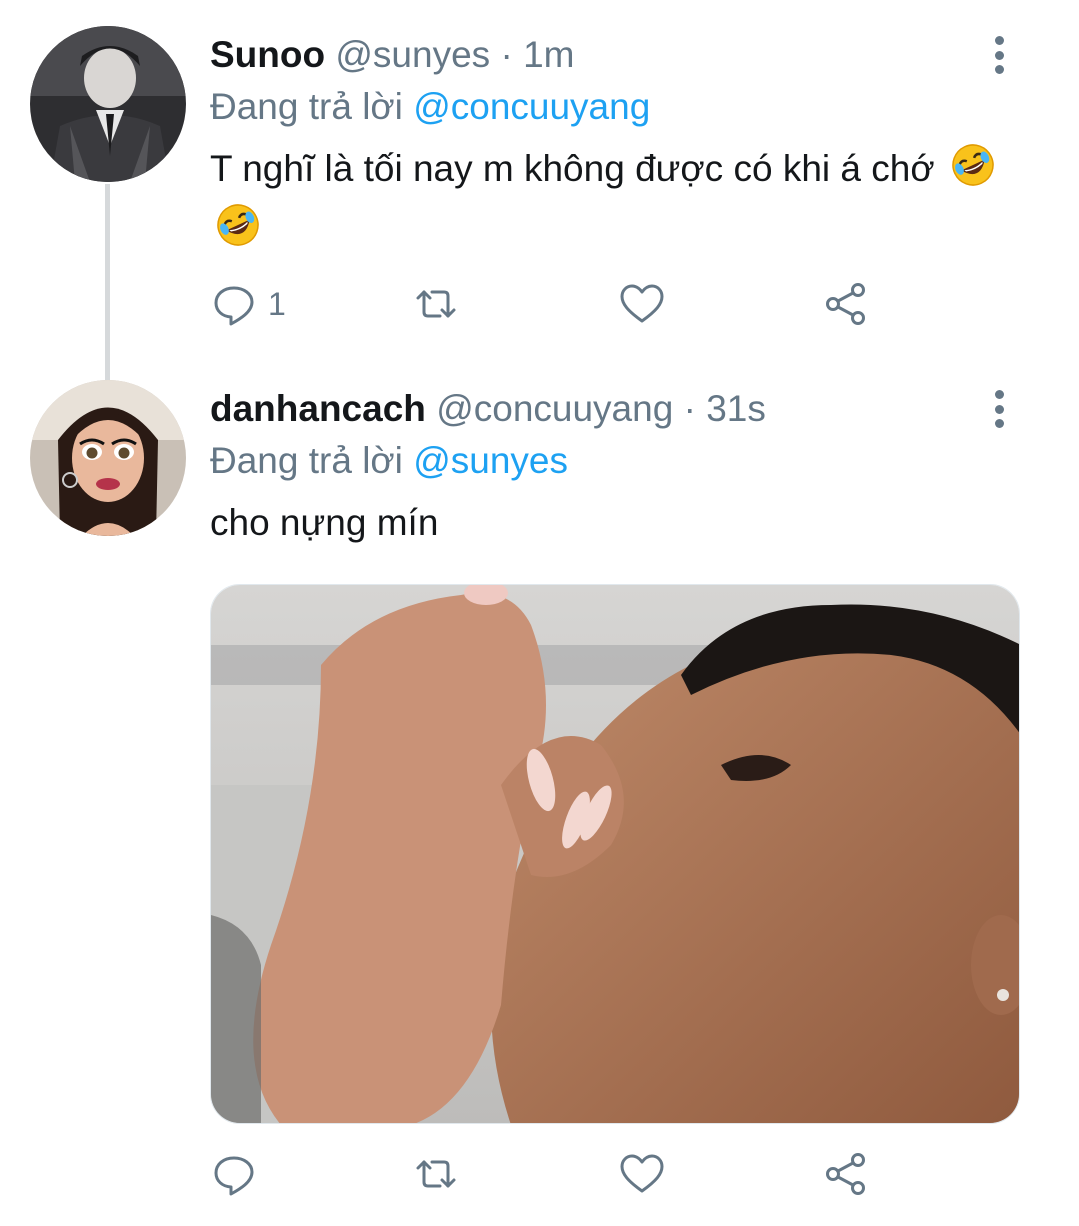  I want to click on timestamp: 31s, so click(736, 408).